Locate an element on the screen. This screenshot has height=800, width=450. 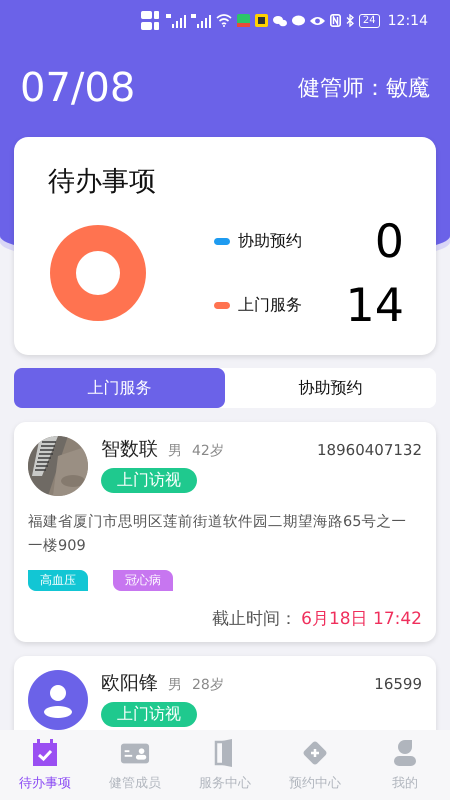
nav-item: 待办事项 is located at coordinates (45, 765).